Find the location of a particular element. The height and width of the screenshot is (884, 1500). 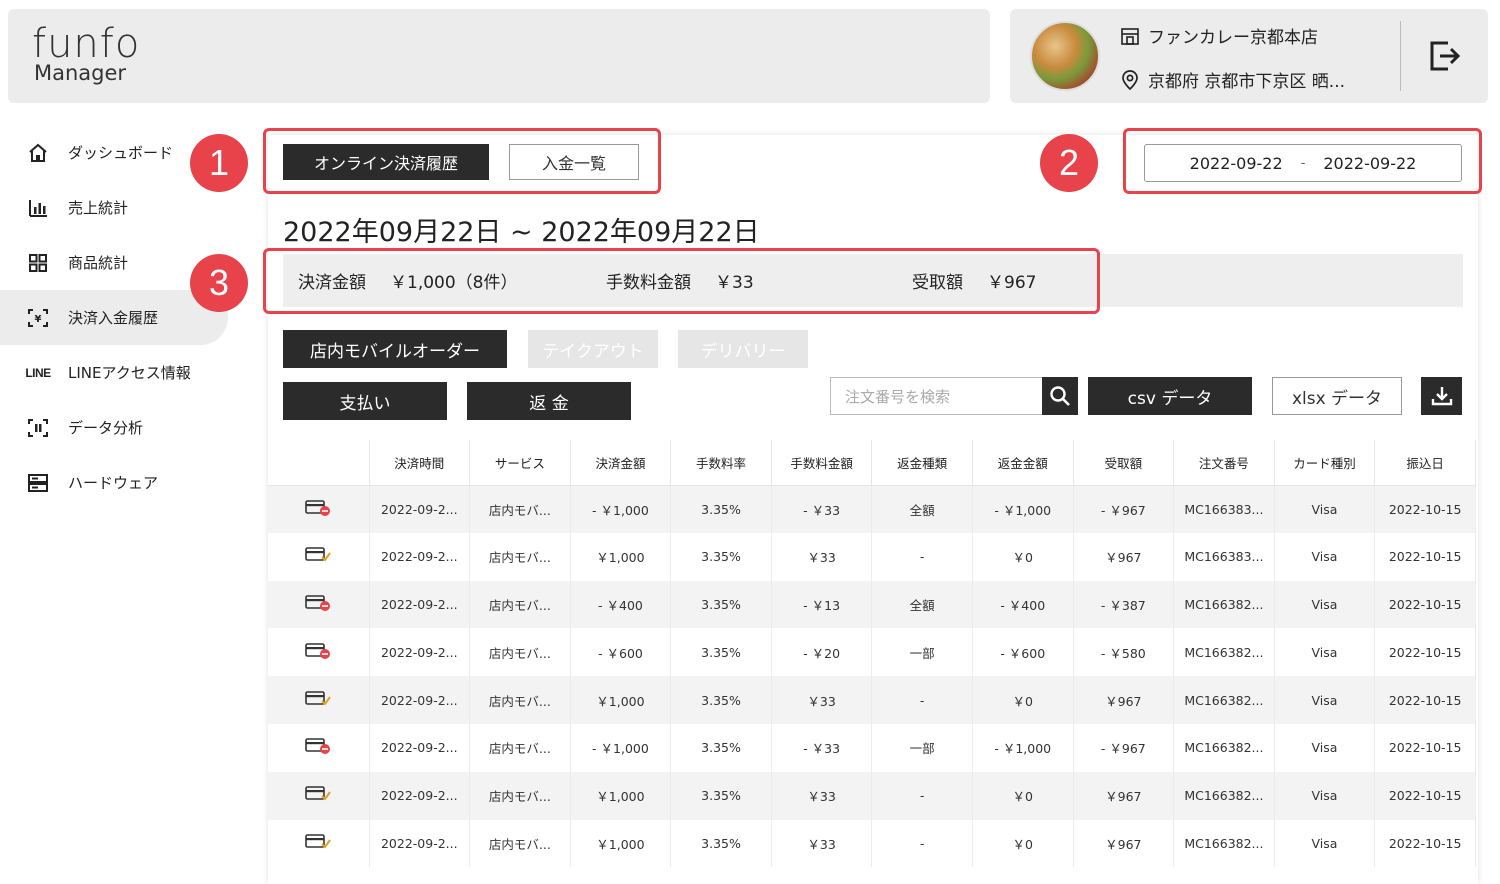

logo-subtitle: Manager is located at coordinates (80, 73).